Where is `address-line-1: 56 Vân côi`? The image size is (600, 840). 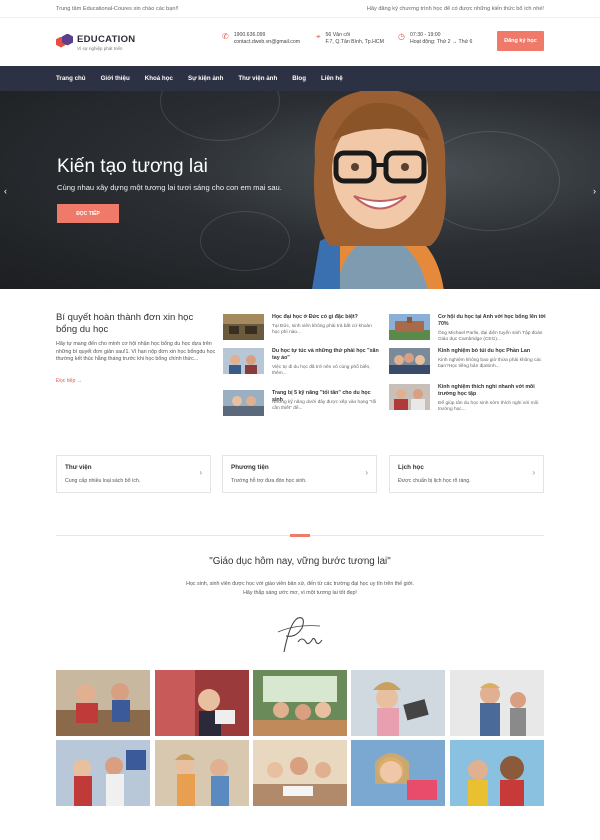
address-line-1: 56 Vân côi is located at coordinates (338, 35).